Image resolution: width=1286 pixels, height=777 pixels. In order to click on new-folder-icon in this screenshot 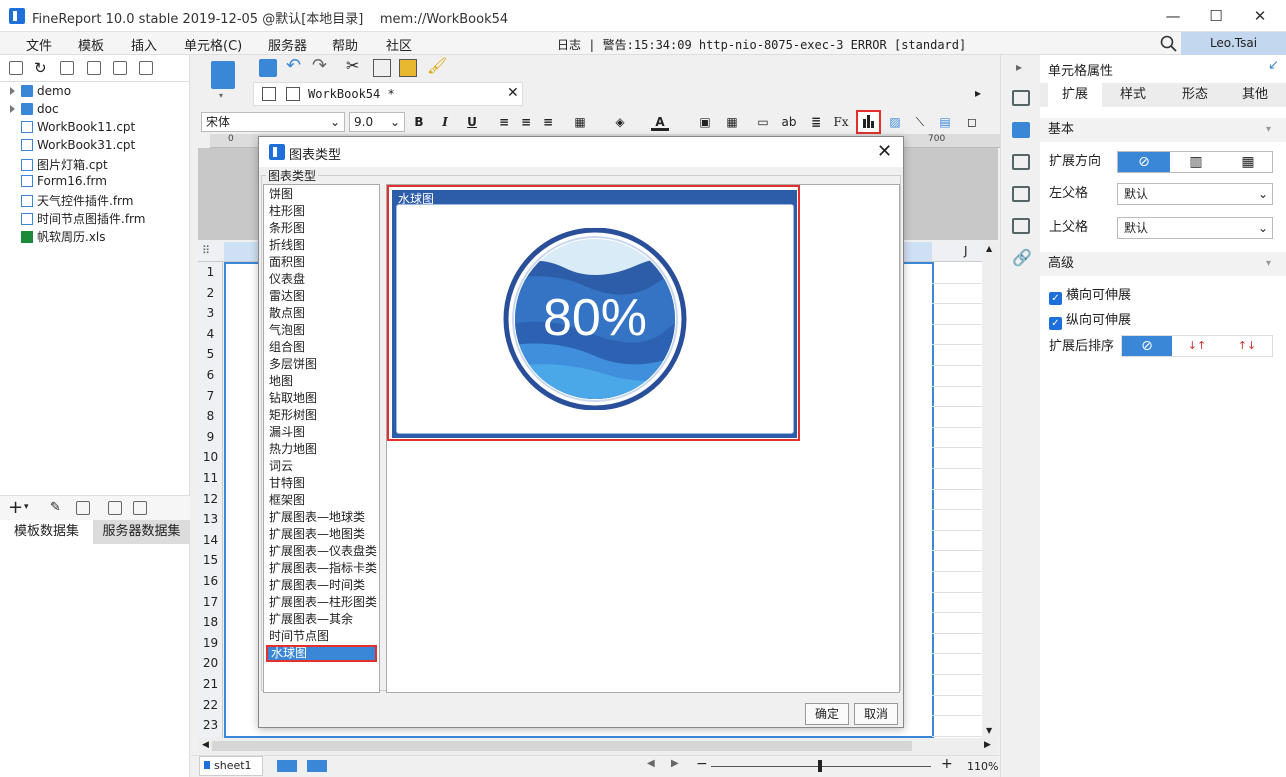, I will do `click(16, 68)`.